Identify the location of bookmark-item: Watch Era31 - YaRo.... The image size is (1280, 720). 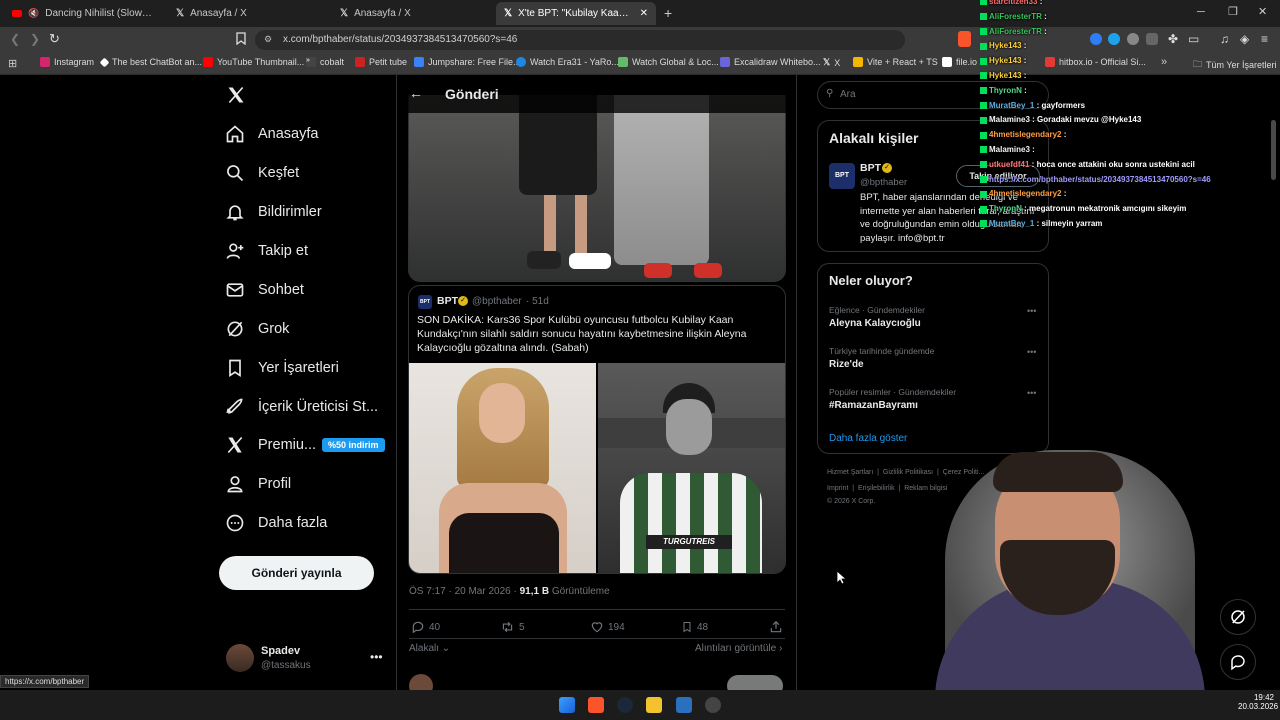
(567, 62).